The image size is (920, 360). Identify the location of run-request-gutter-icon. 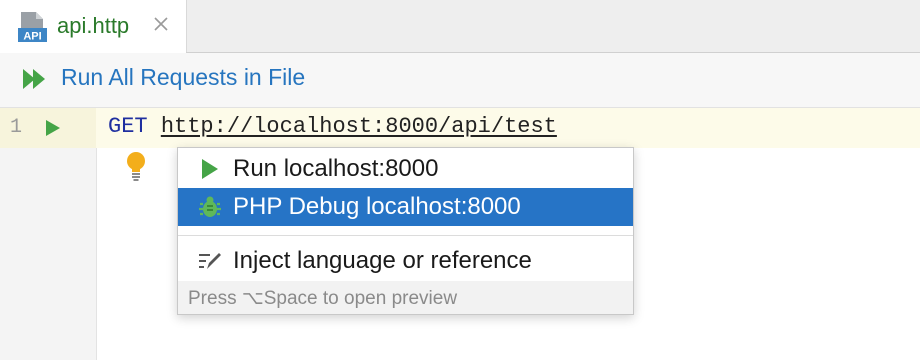
(53, 128).